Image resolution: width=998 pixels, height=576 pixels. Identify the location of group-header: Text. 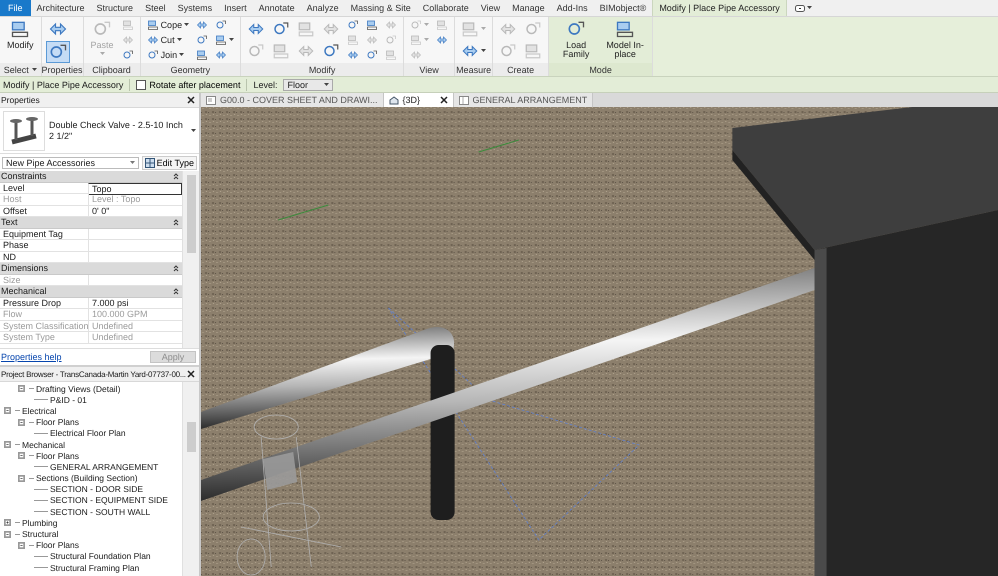
(91, 222).